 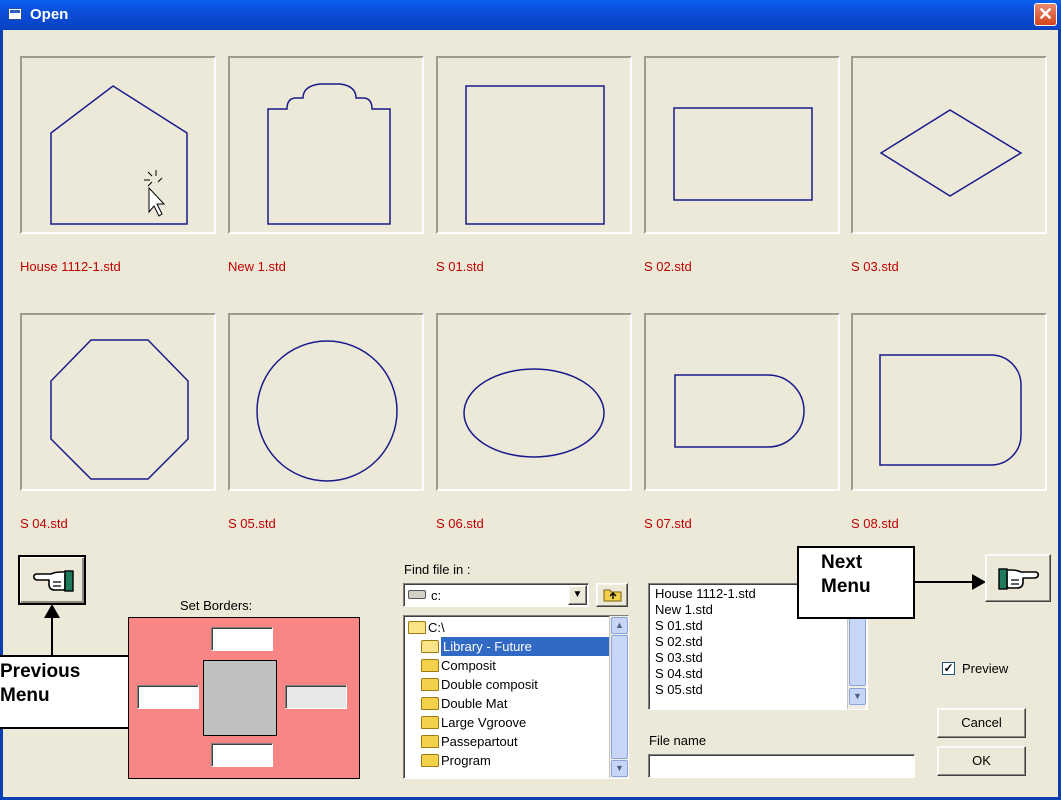 What do you see at coordinates (257, 266) in the screenshot?
I see `thumbnail-label: New 1.std` at bounding box center [257, 266].